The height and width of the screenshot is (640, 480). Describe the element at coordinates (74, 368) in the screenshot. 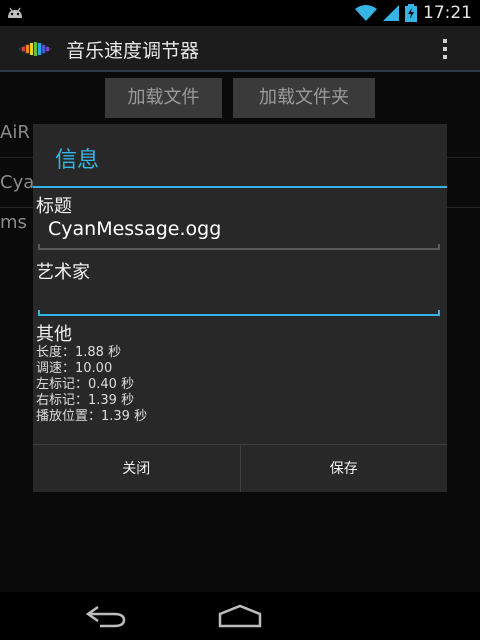

I see `info-tempo: 调速：10.00` at that location.